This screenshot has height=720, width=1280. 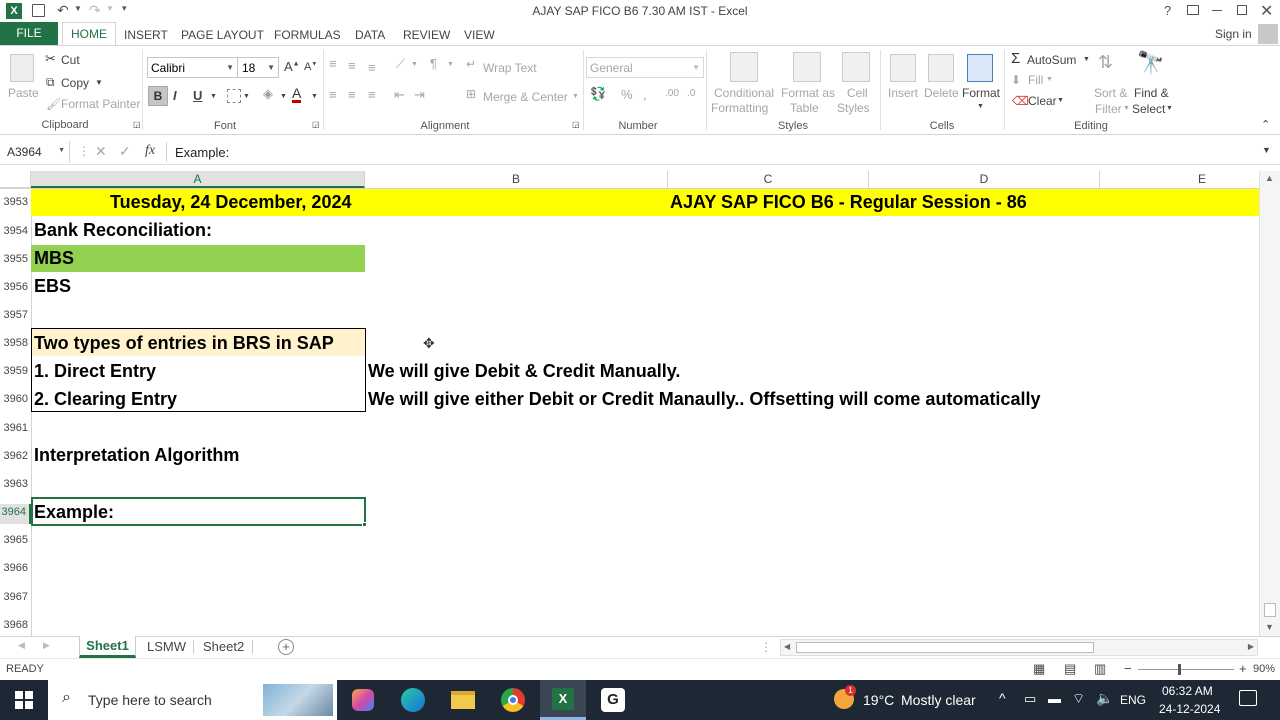 What do you see at coordinates (15, 484) in the screenshot?
I see `row-header-3963: 3963` at bounding box center [15, 484].